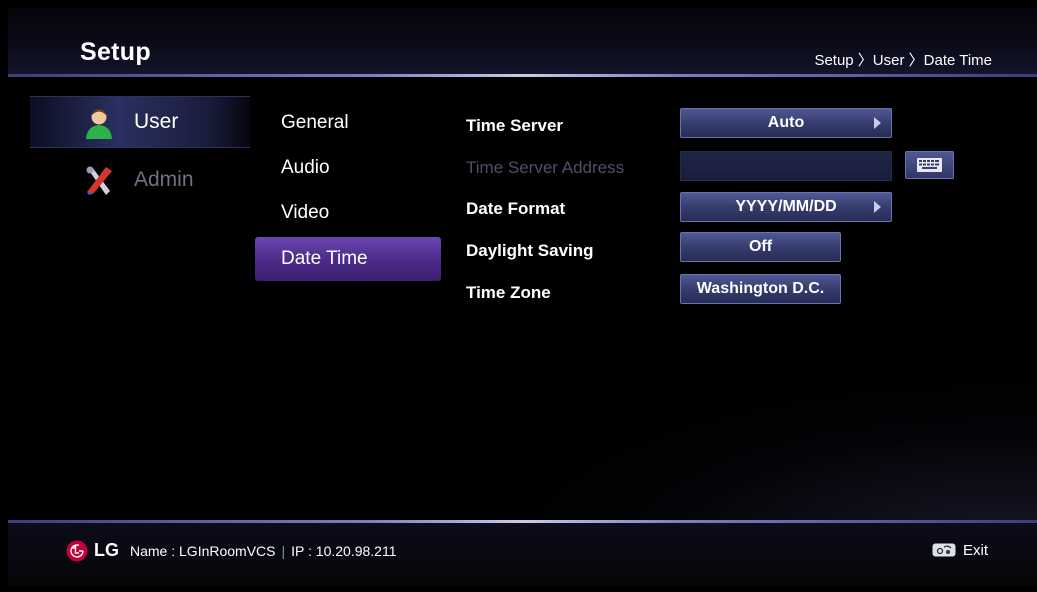 Image resolution: width=1037 pixels, height=592 pixels. Describe the element at coordinates (77, 551) in the screenshot. I see `lg-logo-icon` at that location.